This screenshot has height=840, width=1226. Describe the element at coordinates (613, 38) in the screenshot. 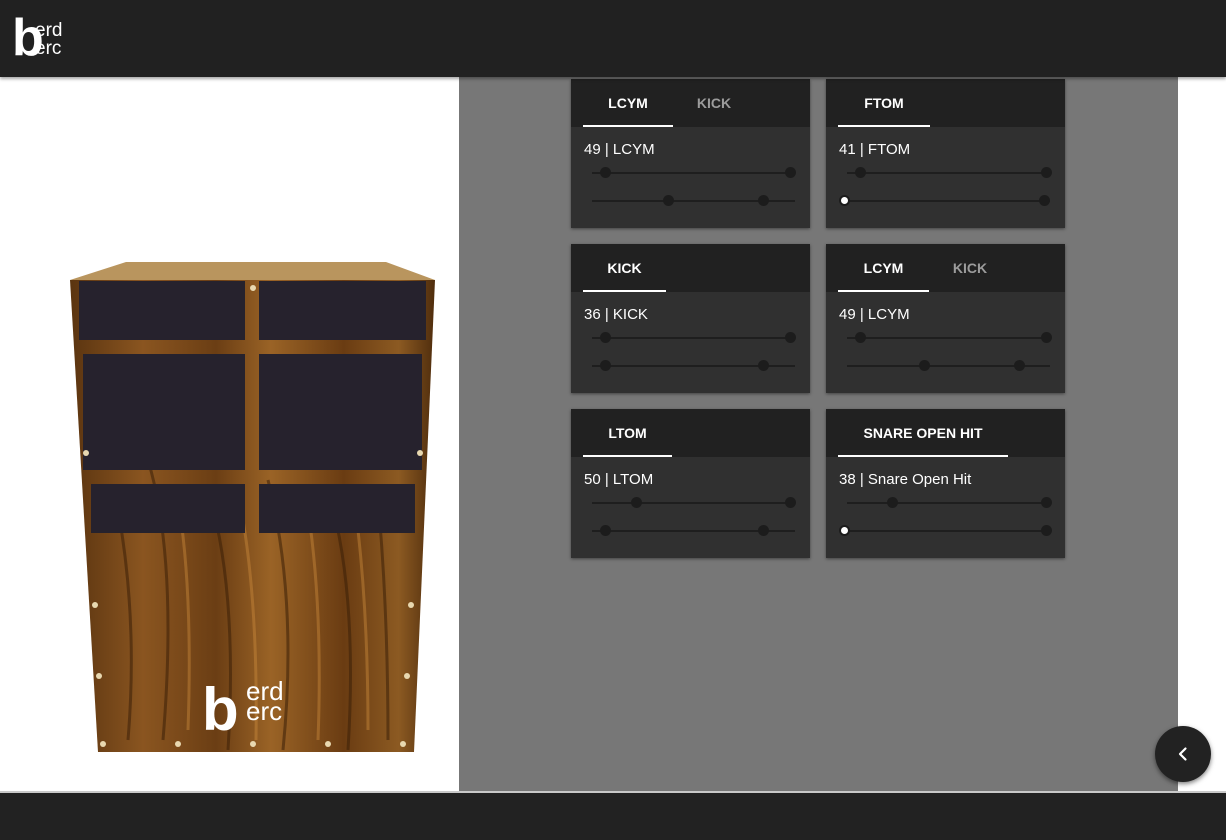

I see `top-bar: b erd erc` at that location.